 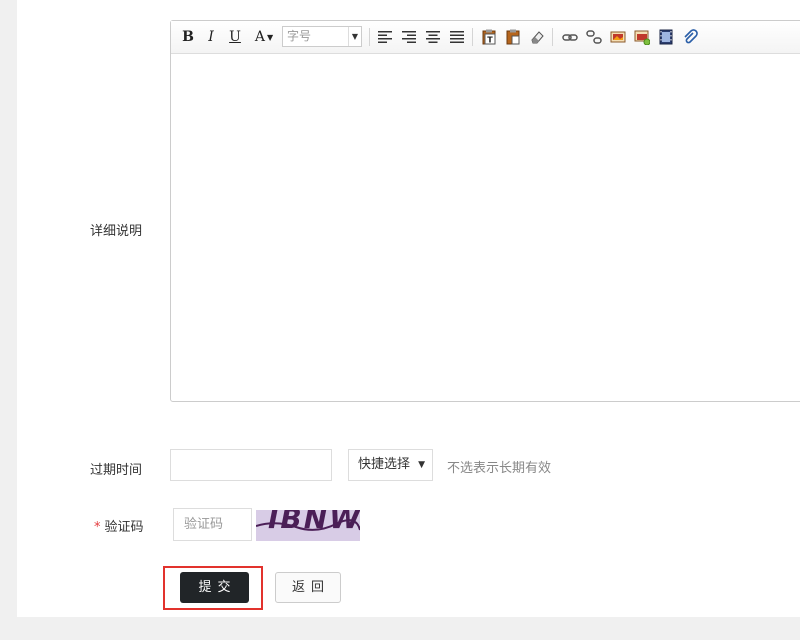 I want to click on link-icon, so click(x=570, y=37).